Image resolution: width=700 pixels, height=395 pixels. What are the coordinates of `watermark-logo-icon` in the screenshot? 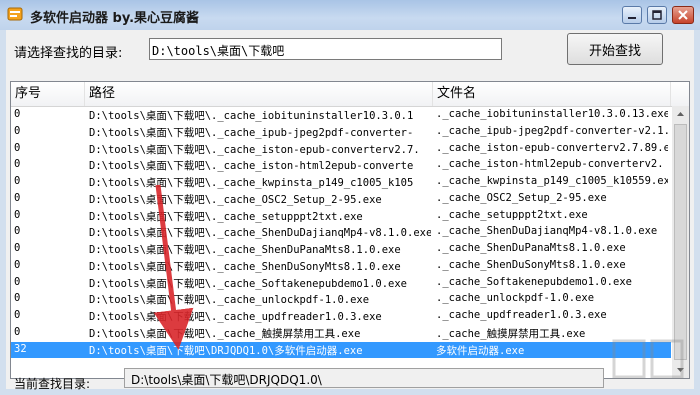 It's located at (648, 359).